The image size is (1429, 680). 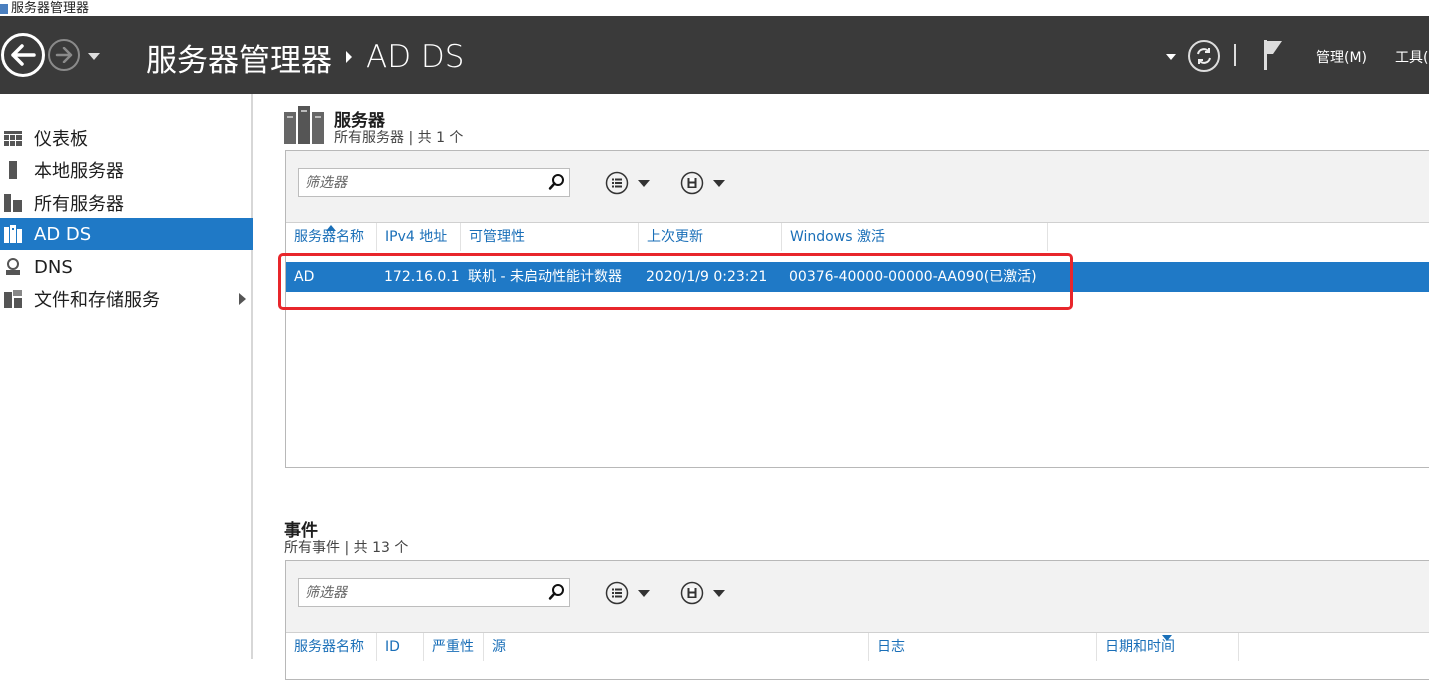 I want to click on sidebar-item-label: 仪表板, so click(x=61, y=139).